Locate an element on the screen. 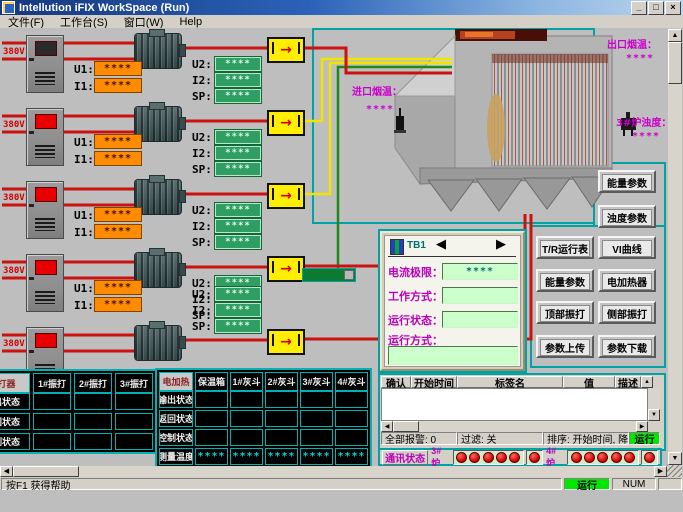  transformer-rectifier is located at coordinates (160, 341).